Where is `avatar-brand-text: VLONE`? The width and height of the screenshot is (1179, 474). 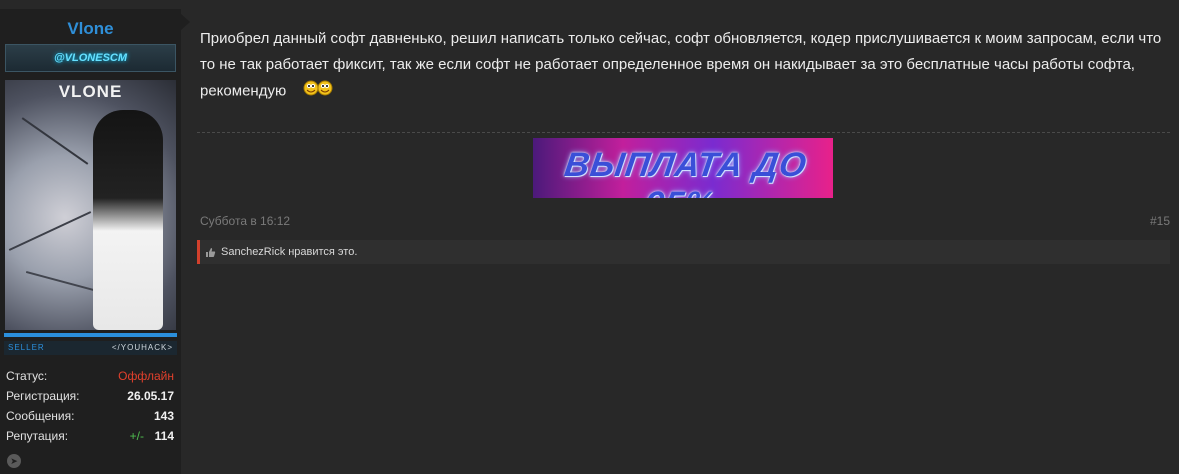 avatar-brand-text: VLONE is located at coordinates (90, 91).